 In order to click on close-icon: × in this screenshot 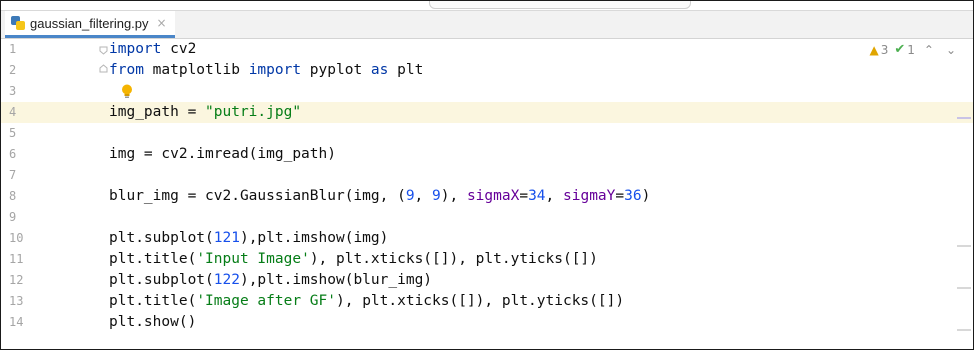, I will do `click(162, 23)`.